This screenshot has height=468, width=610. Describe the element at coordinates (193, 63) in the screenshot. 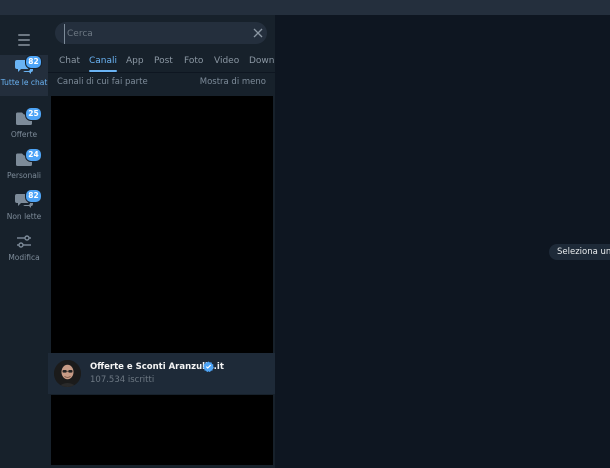

I see `tab-foto: Foto` at that location.